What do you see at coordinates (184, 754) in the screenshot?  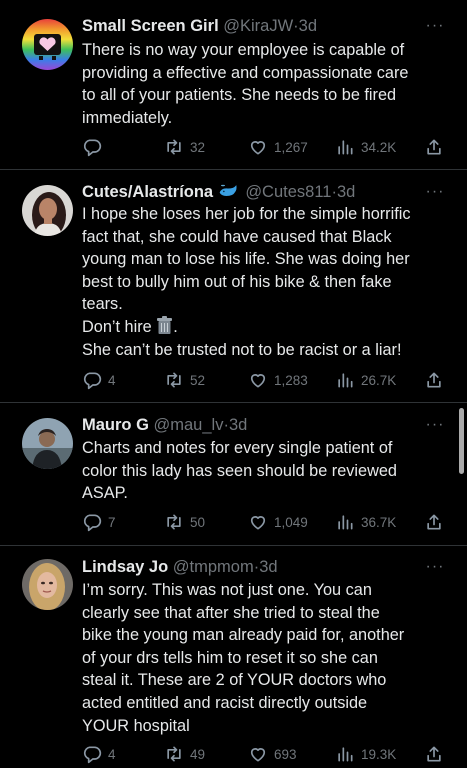 I see `retweet-button: 49` at bounding box center [184, 754].